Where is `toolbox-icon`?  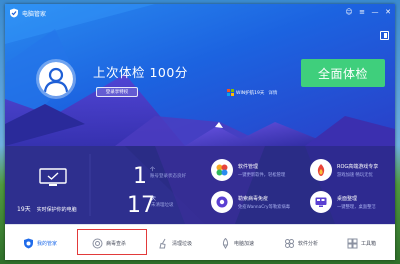
toolbox-icon is located at coordinates (352, 243).